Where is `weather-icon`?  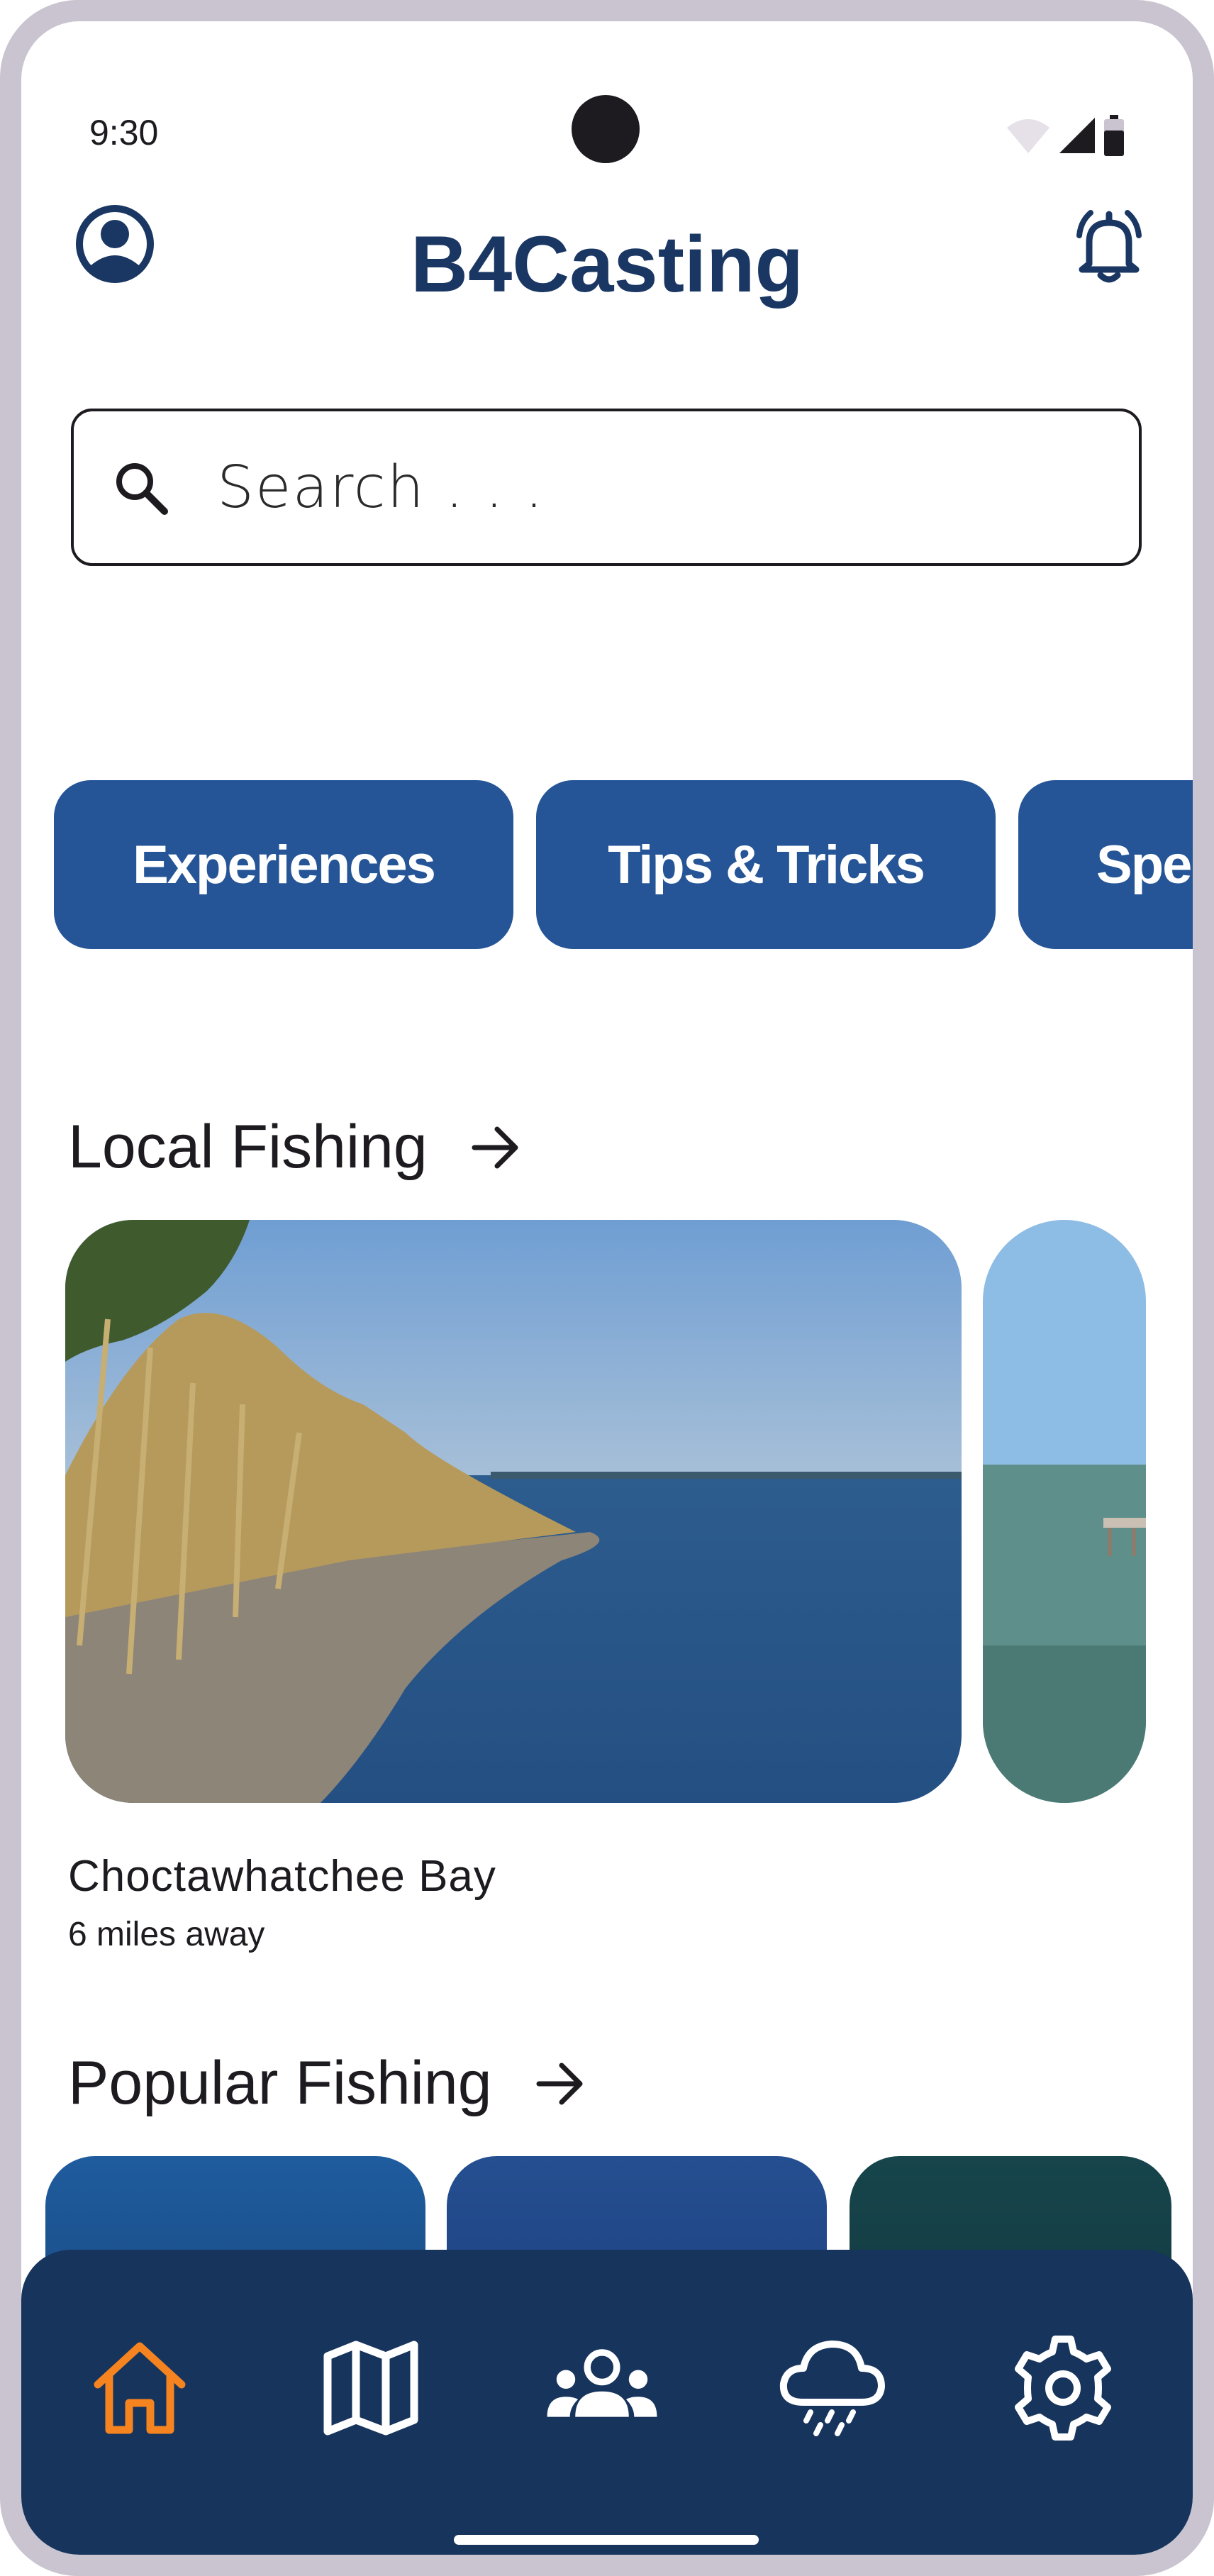
weather-icon is located at coordinates (832, 2388).